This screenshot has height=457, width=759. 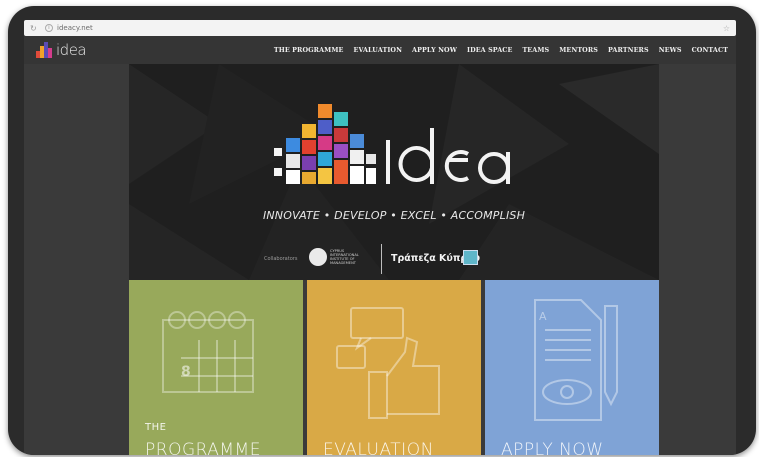 I want to click on nav-the-programme: THE PROGRAMME, so click(x=309, y=50).